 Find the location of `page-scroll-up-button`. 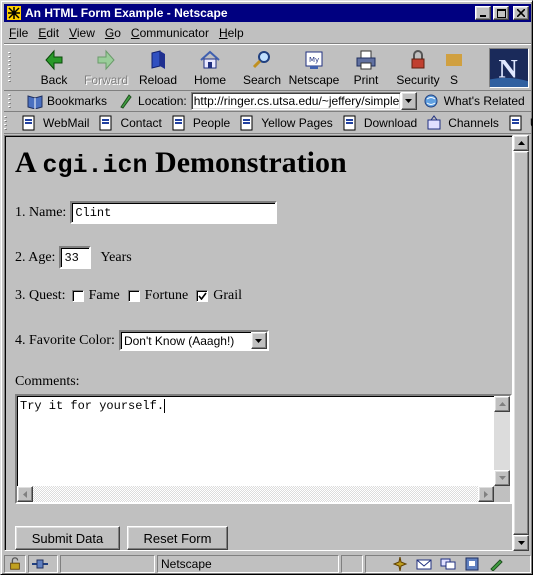

page-scroll-up-button is located at coordinates (521, 143).